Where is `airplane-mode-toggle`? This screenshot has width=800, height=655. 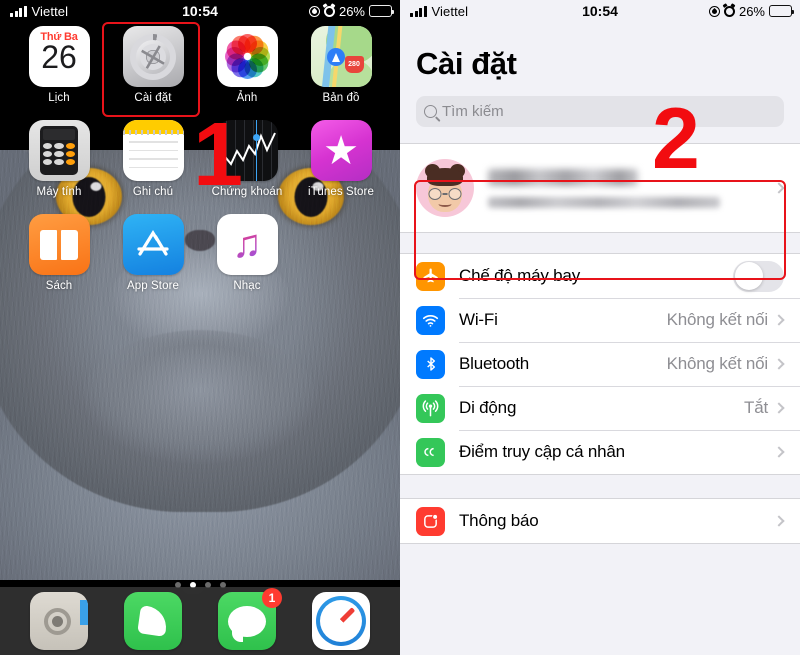
airplane-mode-toggle is located at coordinates (758, 276).